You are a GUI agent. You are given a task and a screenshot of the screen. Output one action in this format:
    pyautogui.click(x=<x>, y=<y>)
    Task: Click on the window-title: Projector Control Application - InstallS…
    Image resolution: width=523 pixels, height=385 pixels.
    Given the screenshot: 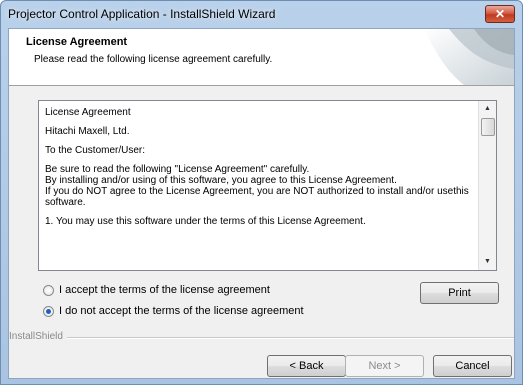 What is the action you would take?
    pyautogui.click(x=142, y=14)
    